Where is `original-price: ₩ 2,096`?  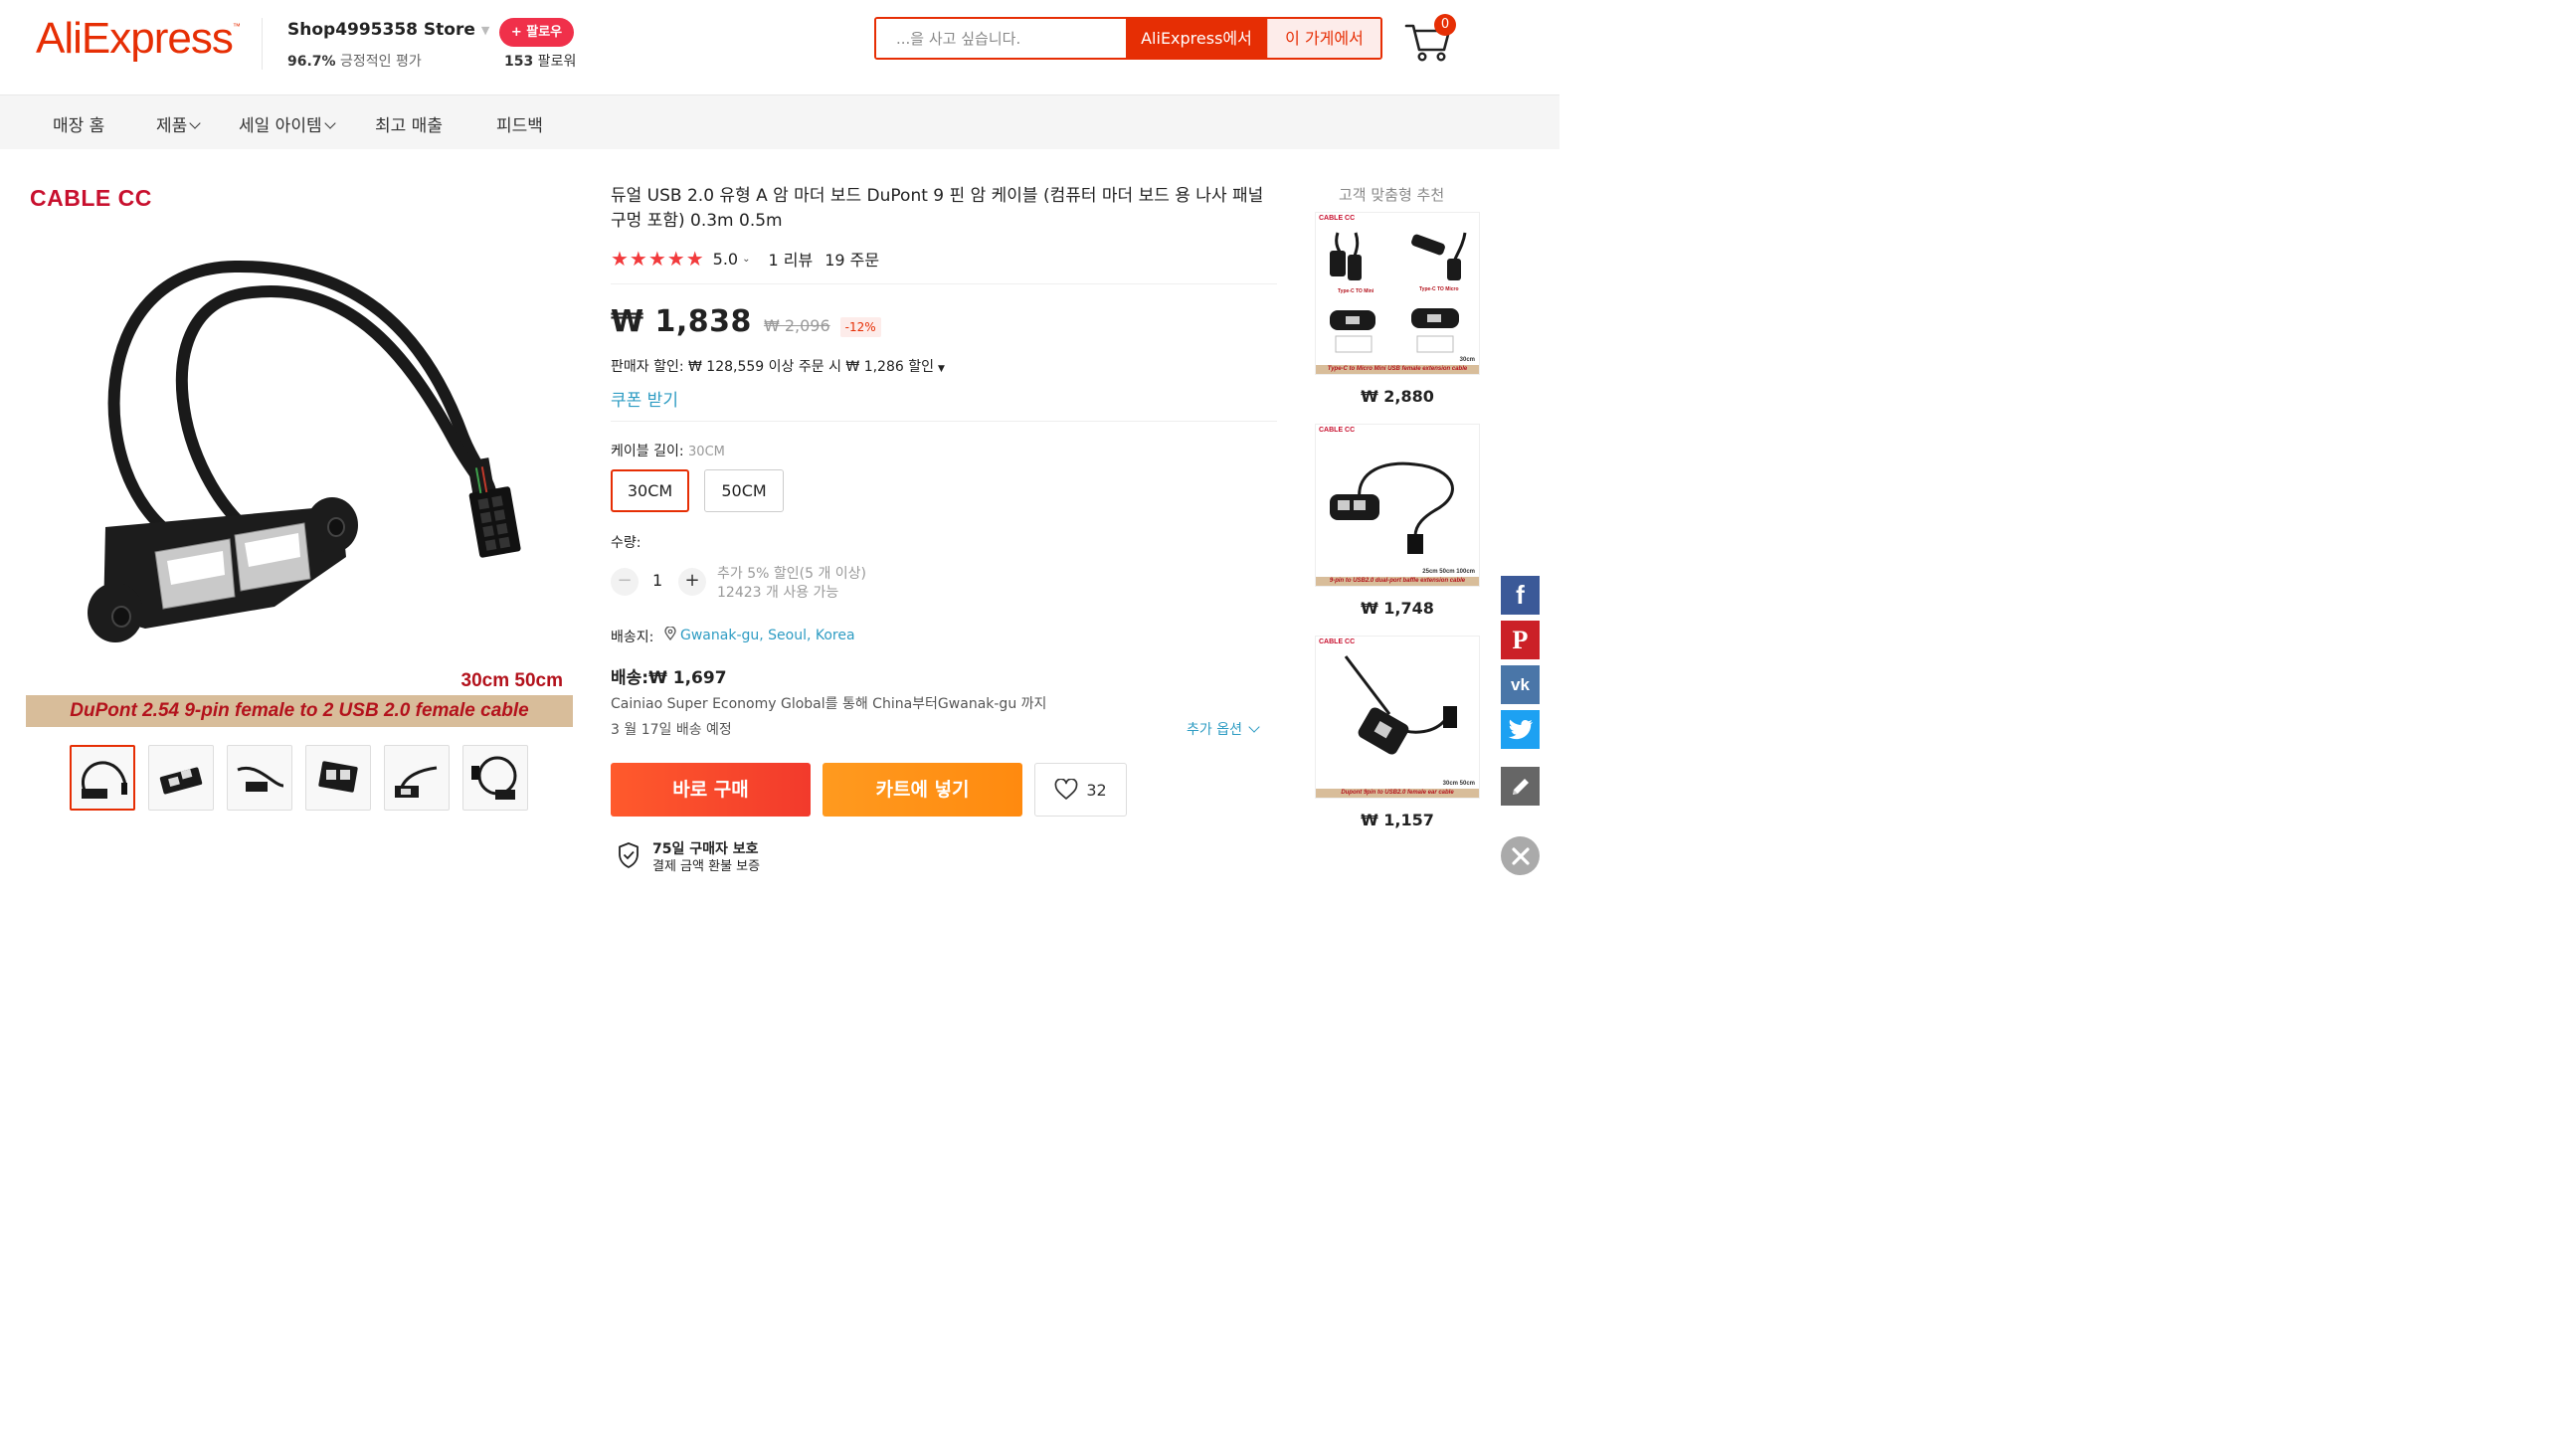
original-price: ₩ 2,096 is located at coordinates (797, 325).